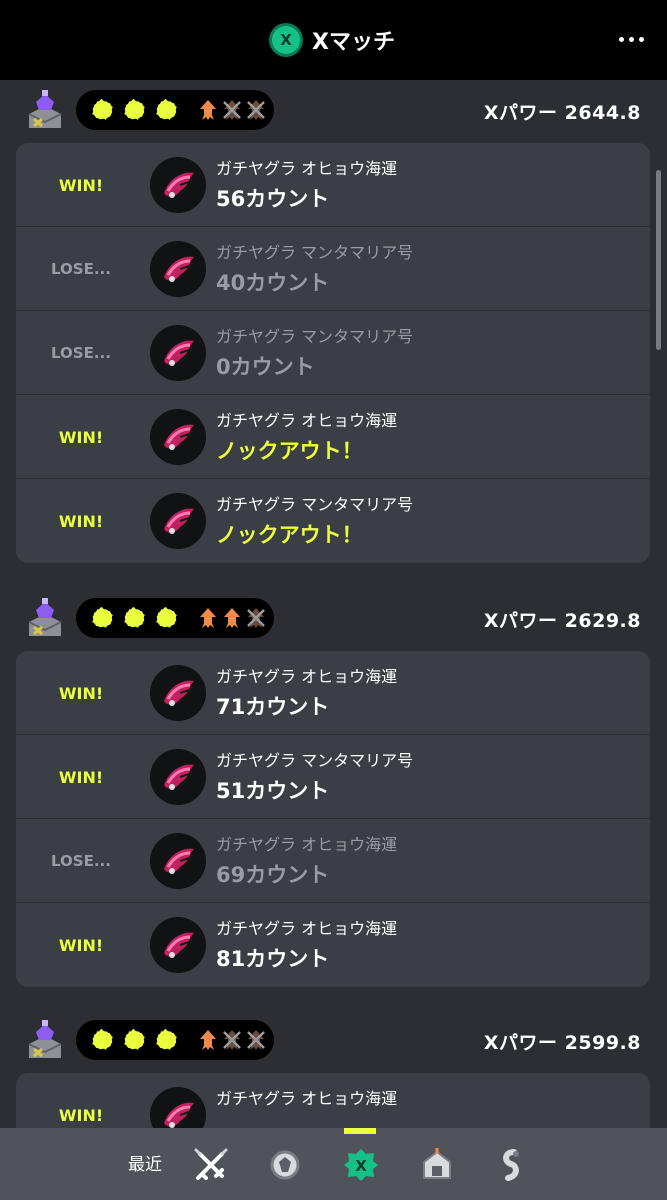 The image size is (667, 1200). What do you see at coordinates (333, 617) in the screenshot?
I see `match-group-header: Xパワー 2629.8` at bounding box center [333, 617].